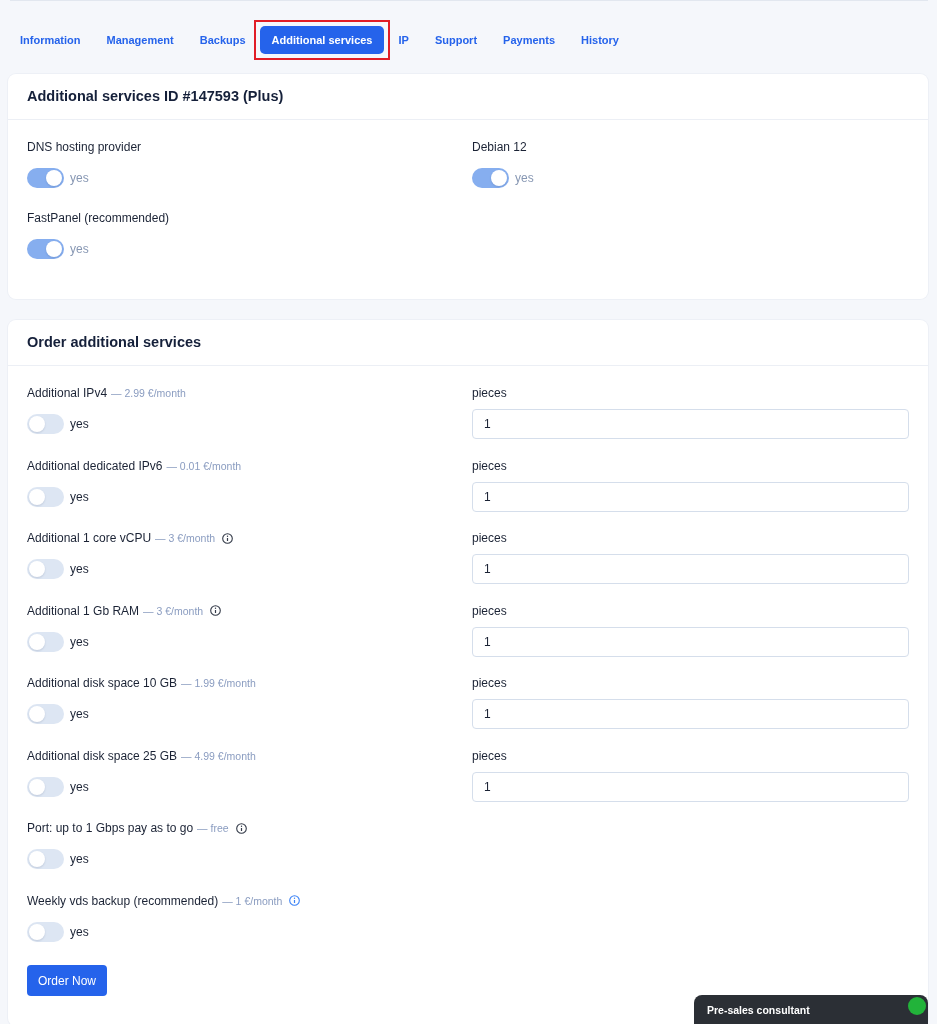 The image size is (937, 1024). I want to click on tab: IP, so click(403, 40).